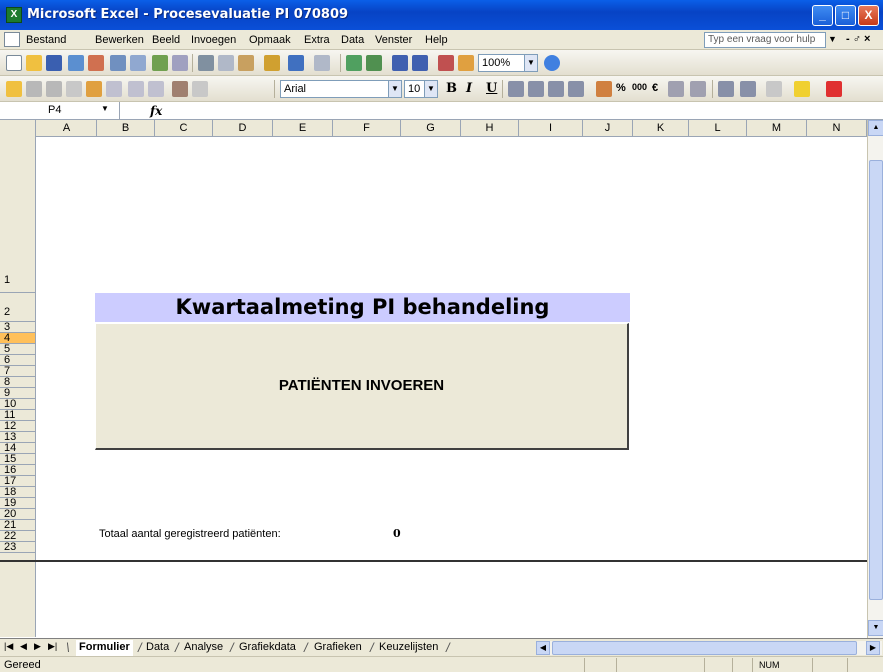  Describe the element at coordinates (543, 648) in the screenshot. I see `scroll-left-icon: ◀` at that location.